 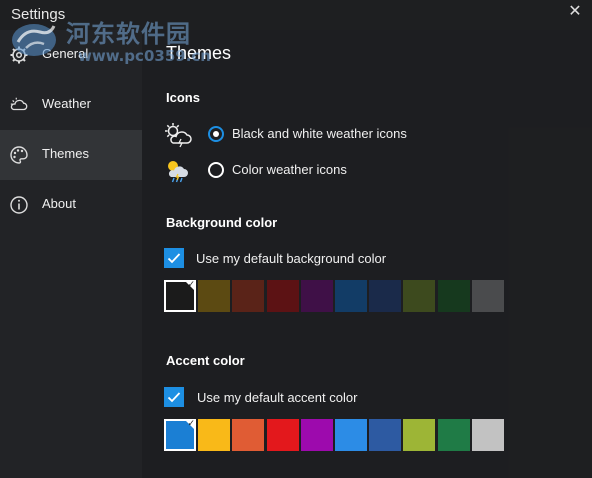 What do you see at coordinates (205, 360) in the screenshot?
I see `accent-section-title: Accent color` at bounding box center [205, 360].